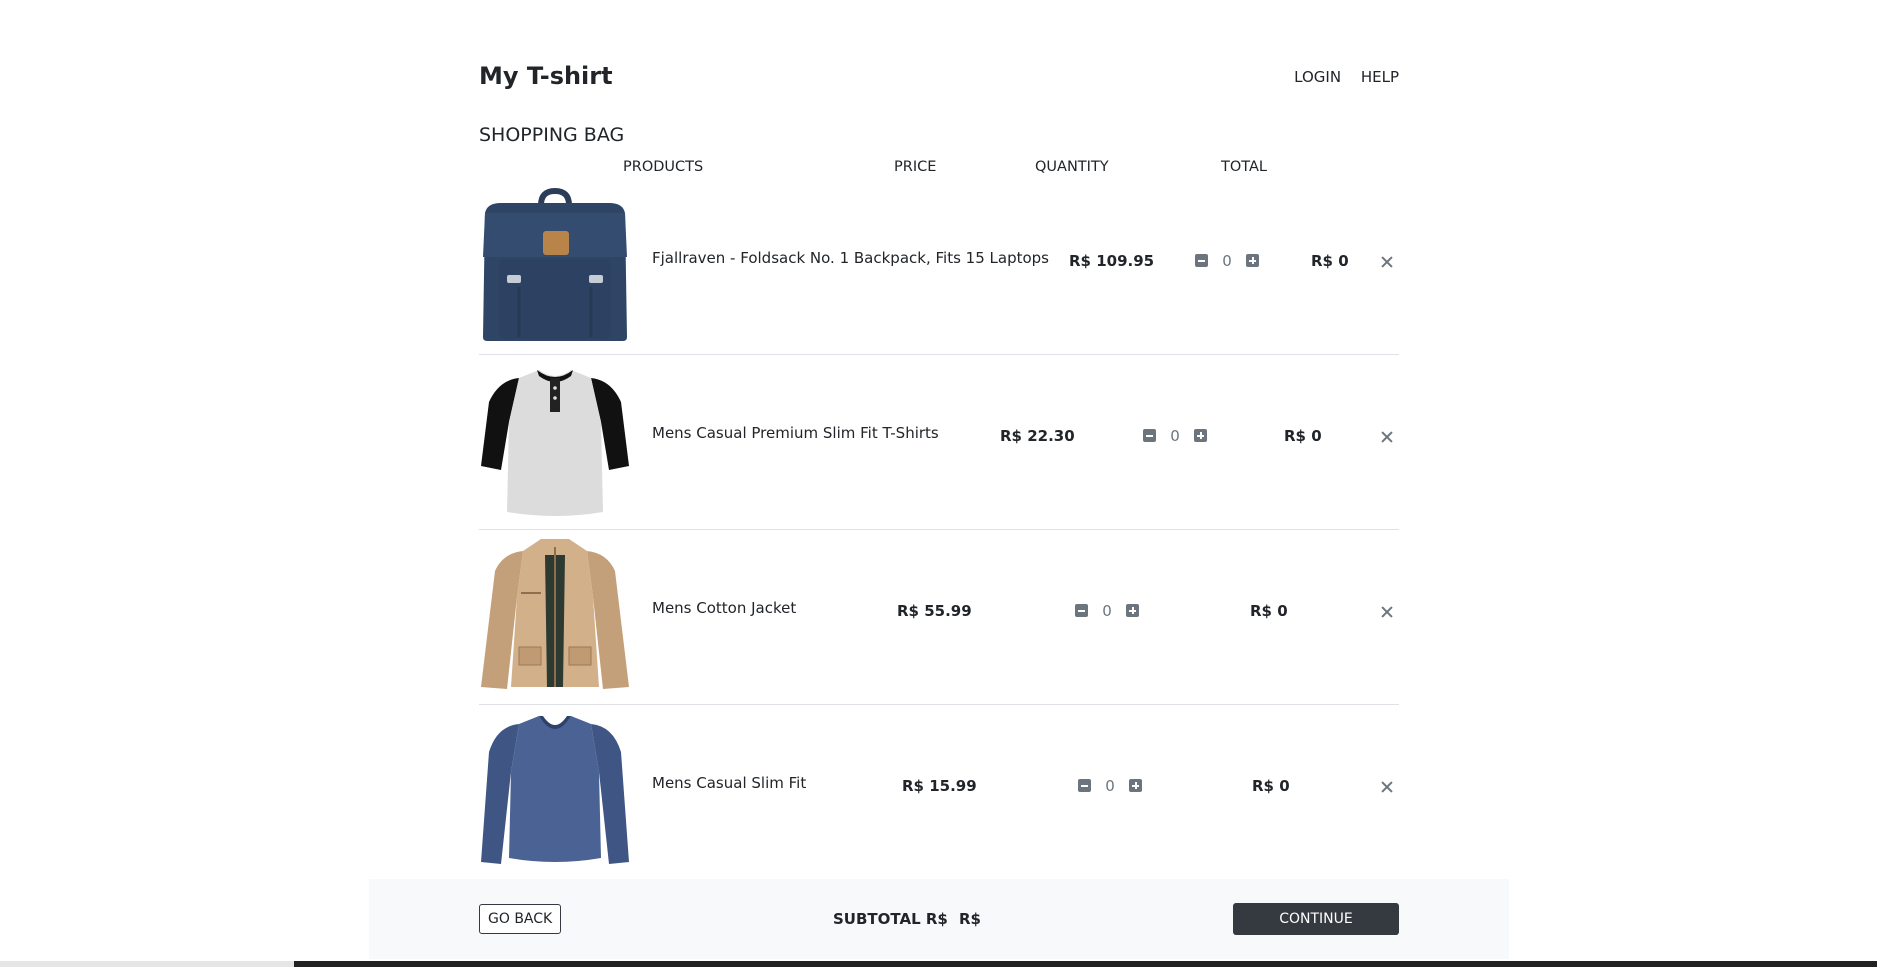 The width and height of the screenshot is (1877, 967). What do you see at coordinates (939, 786) in the screenshot?
I see `product-price: R$ 15.99` at bounding box center [939, 786].